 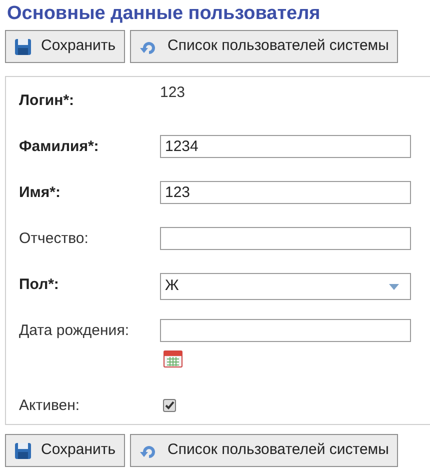 What do you see at coordinates (49, 405) in the screenshot?
I see `field-label: Активен:` at bounding box center [49, 405].